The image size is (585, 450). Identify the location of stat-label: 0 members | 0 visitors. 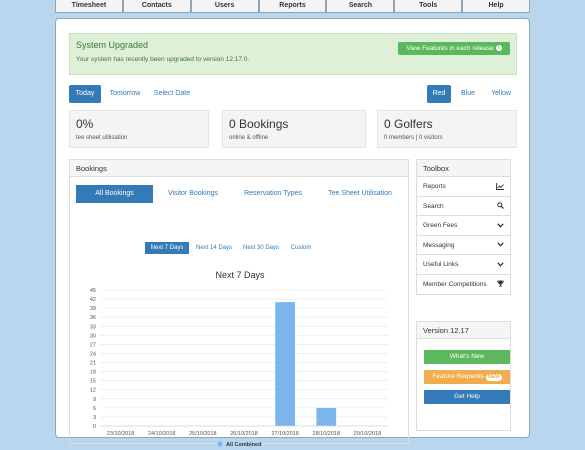
(413, 138).